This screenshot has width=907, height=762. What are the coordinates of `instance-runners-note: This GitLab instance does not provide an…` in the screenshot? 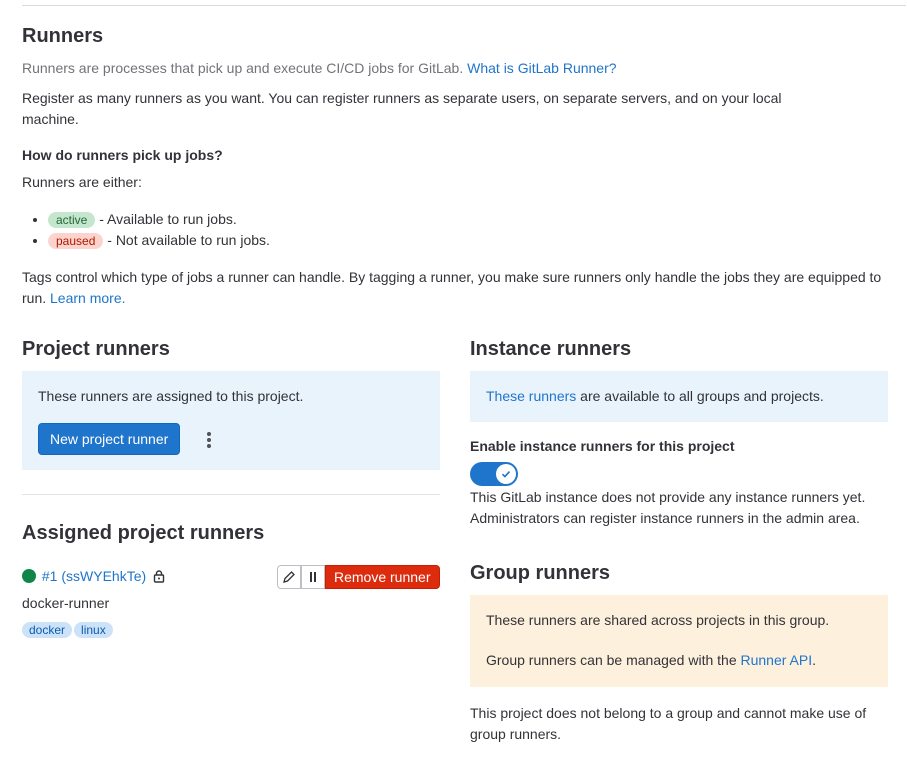 It's located at (668, 507).